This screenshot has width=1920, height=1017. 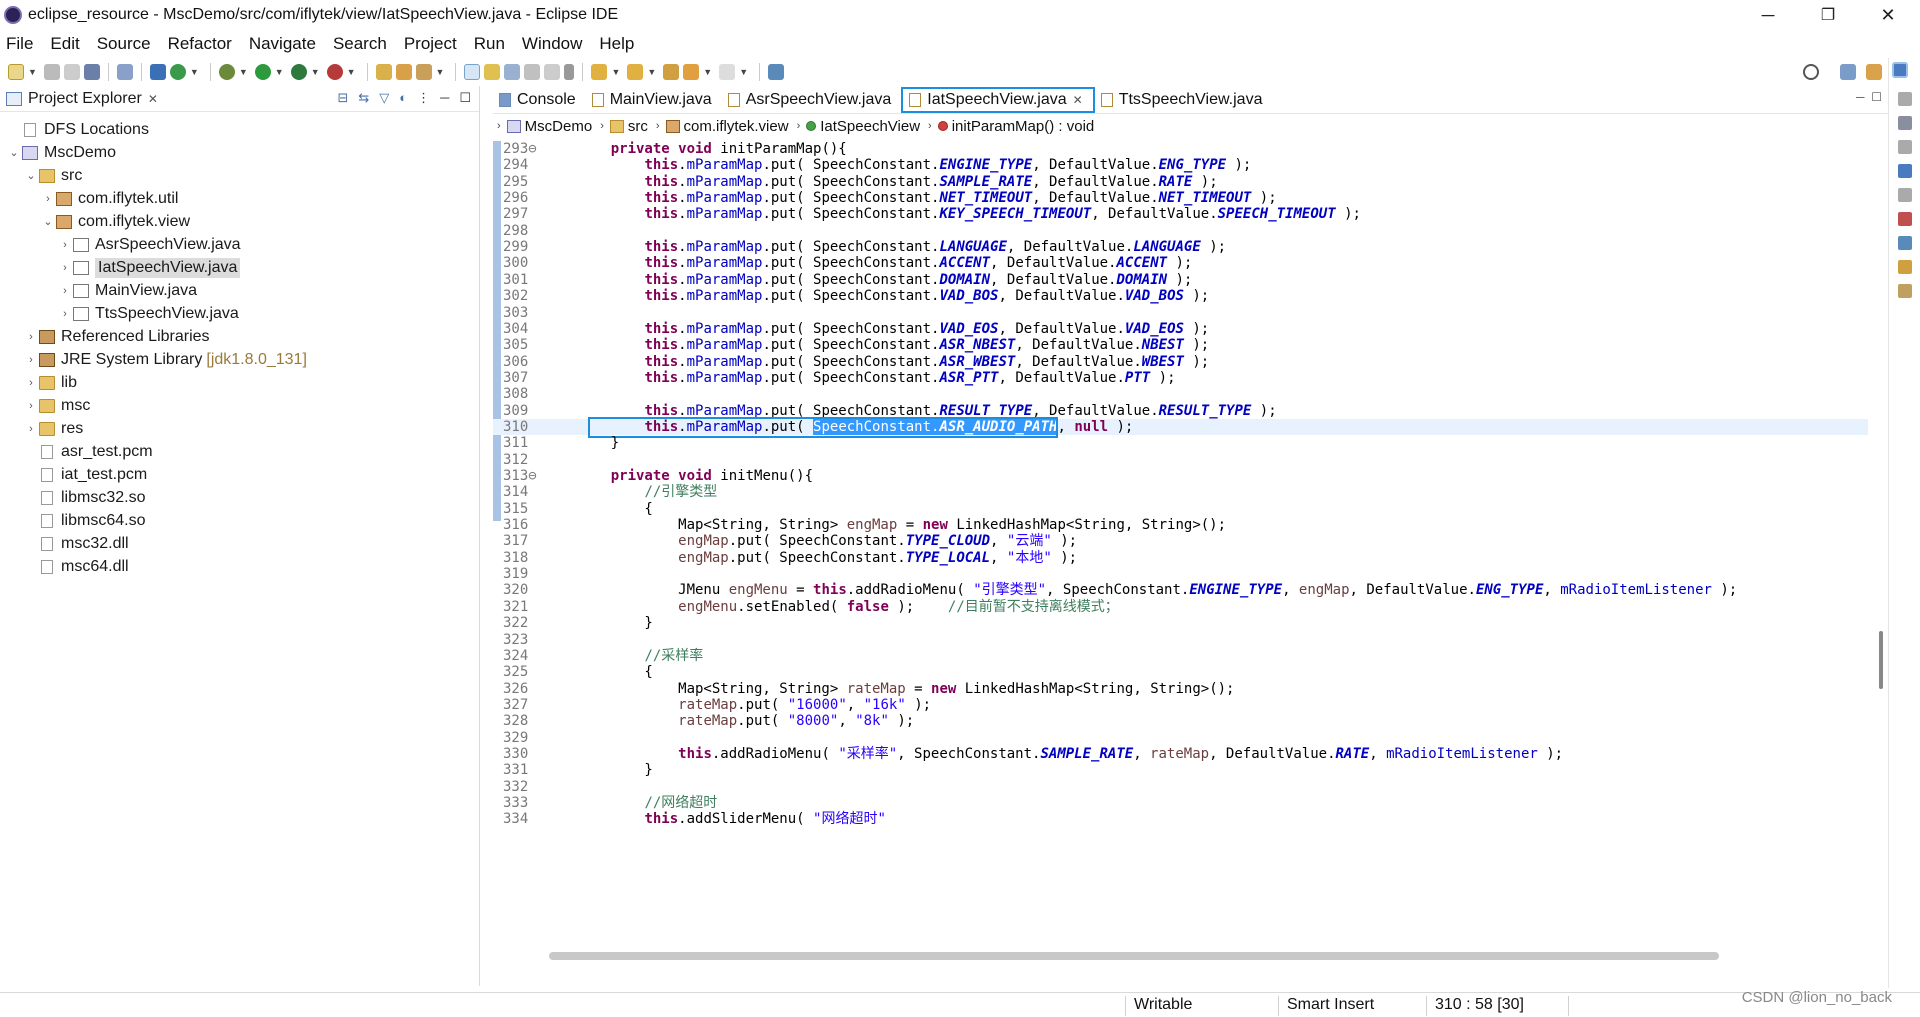 What do you see at coordinates (239, 520) in the screenshot?
I see `tree-item: libmsc64.so` at bounding box center [239, 520].